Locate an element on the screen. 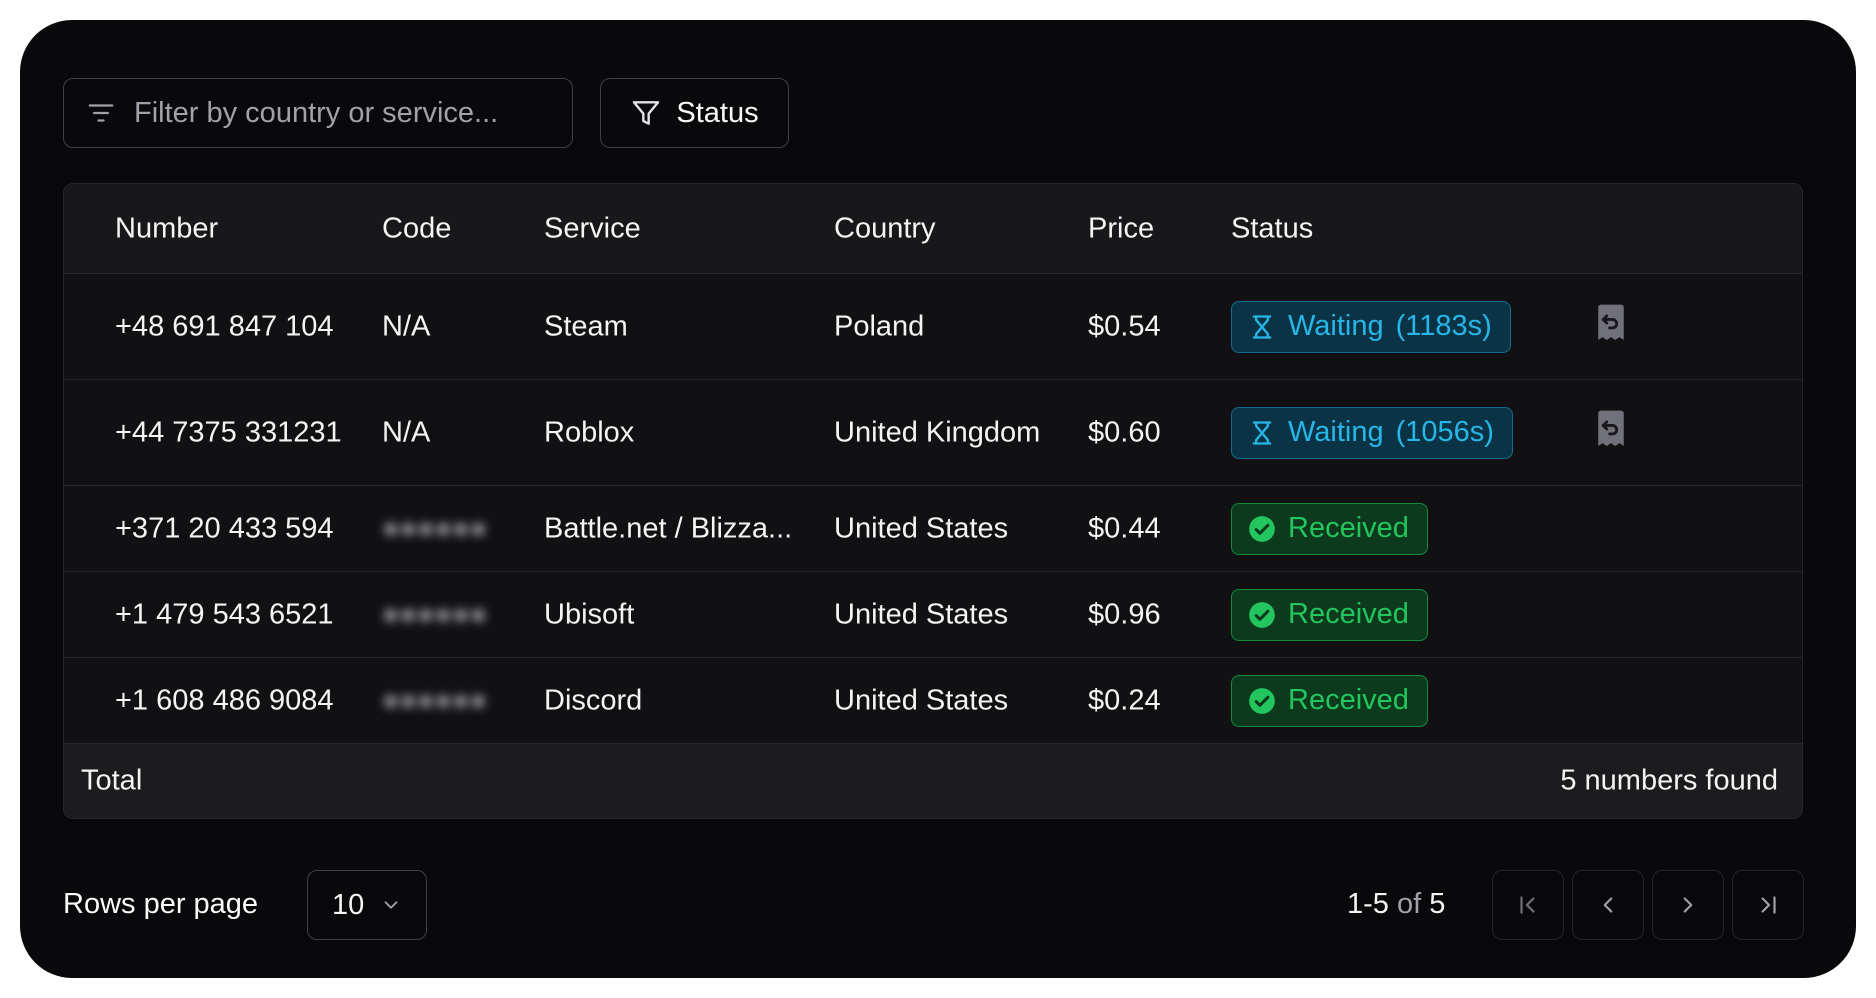 The width and height of the screenshot is (1876, 998). previous-page-button is located at coordinates (1608, 905).